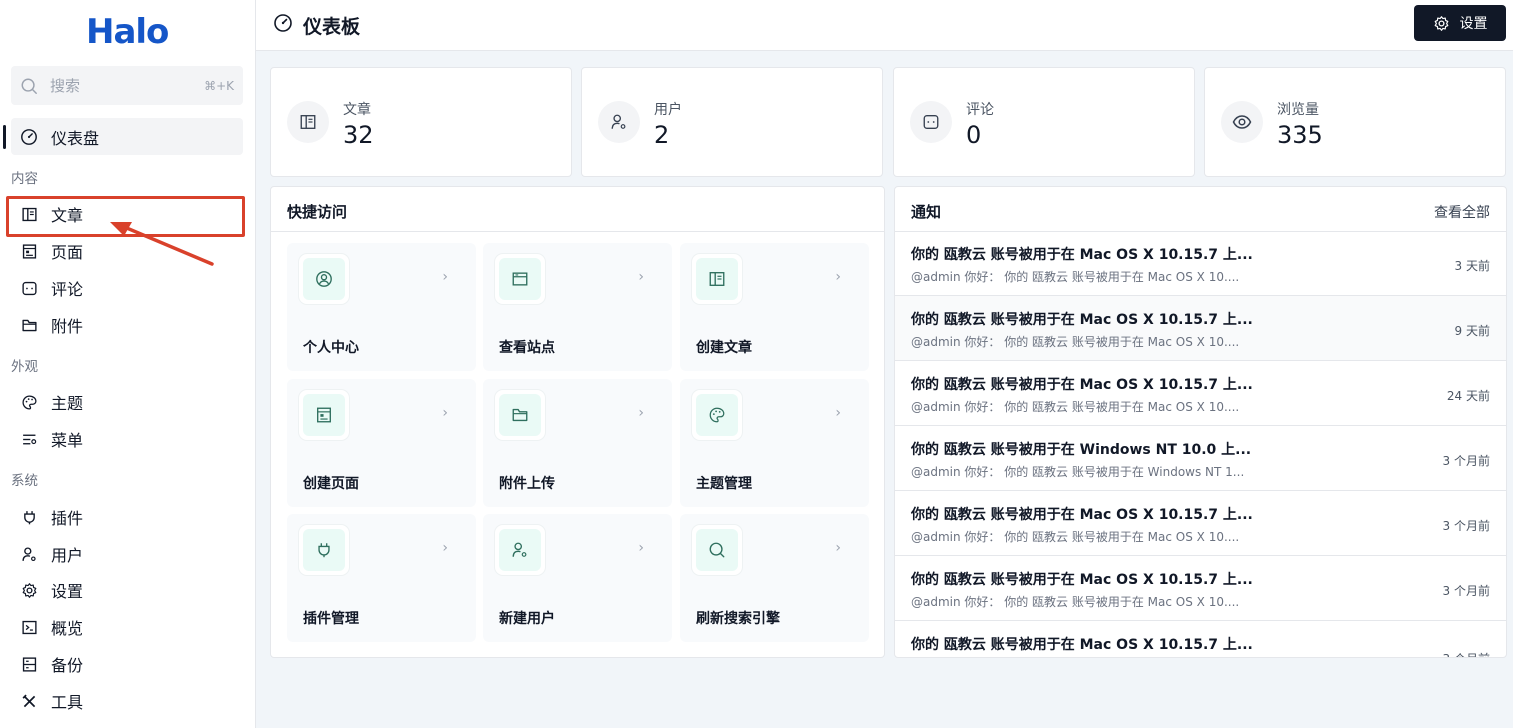  I want to click on sidebar-item-label: 附件, so click(67, 326).